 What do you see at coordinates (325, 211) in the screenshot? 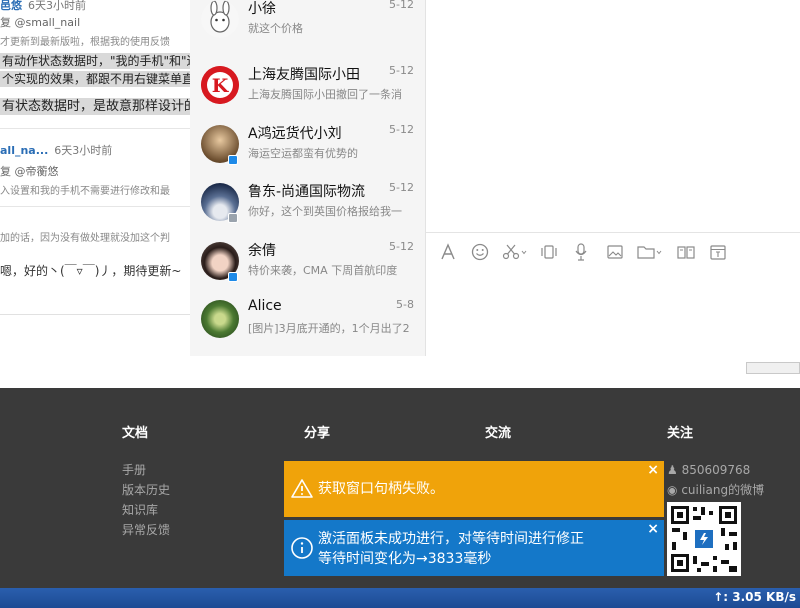
I see `chat-preview: 你好，这个到英国价格报给我一` at bounding box center [325, 211].